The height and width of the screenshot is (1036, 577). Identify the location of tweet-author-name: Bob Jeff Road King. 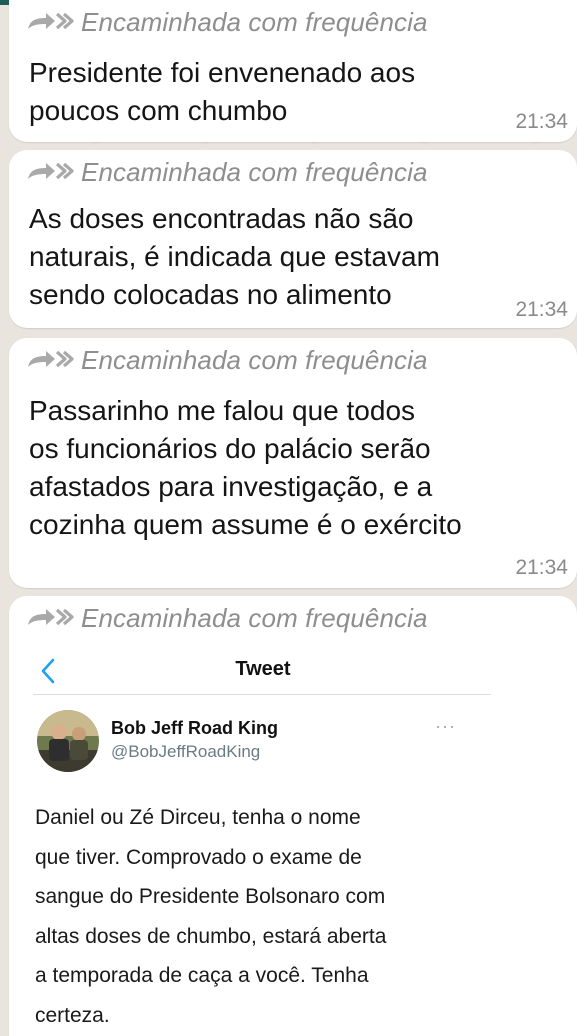
(194, 728).